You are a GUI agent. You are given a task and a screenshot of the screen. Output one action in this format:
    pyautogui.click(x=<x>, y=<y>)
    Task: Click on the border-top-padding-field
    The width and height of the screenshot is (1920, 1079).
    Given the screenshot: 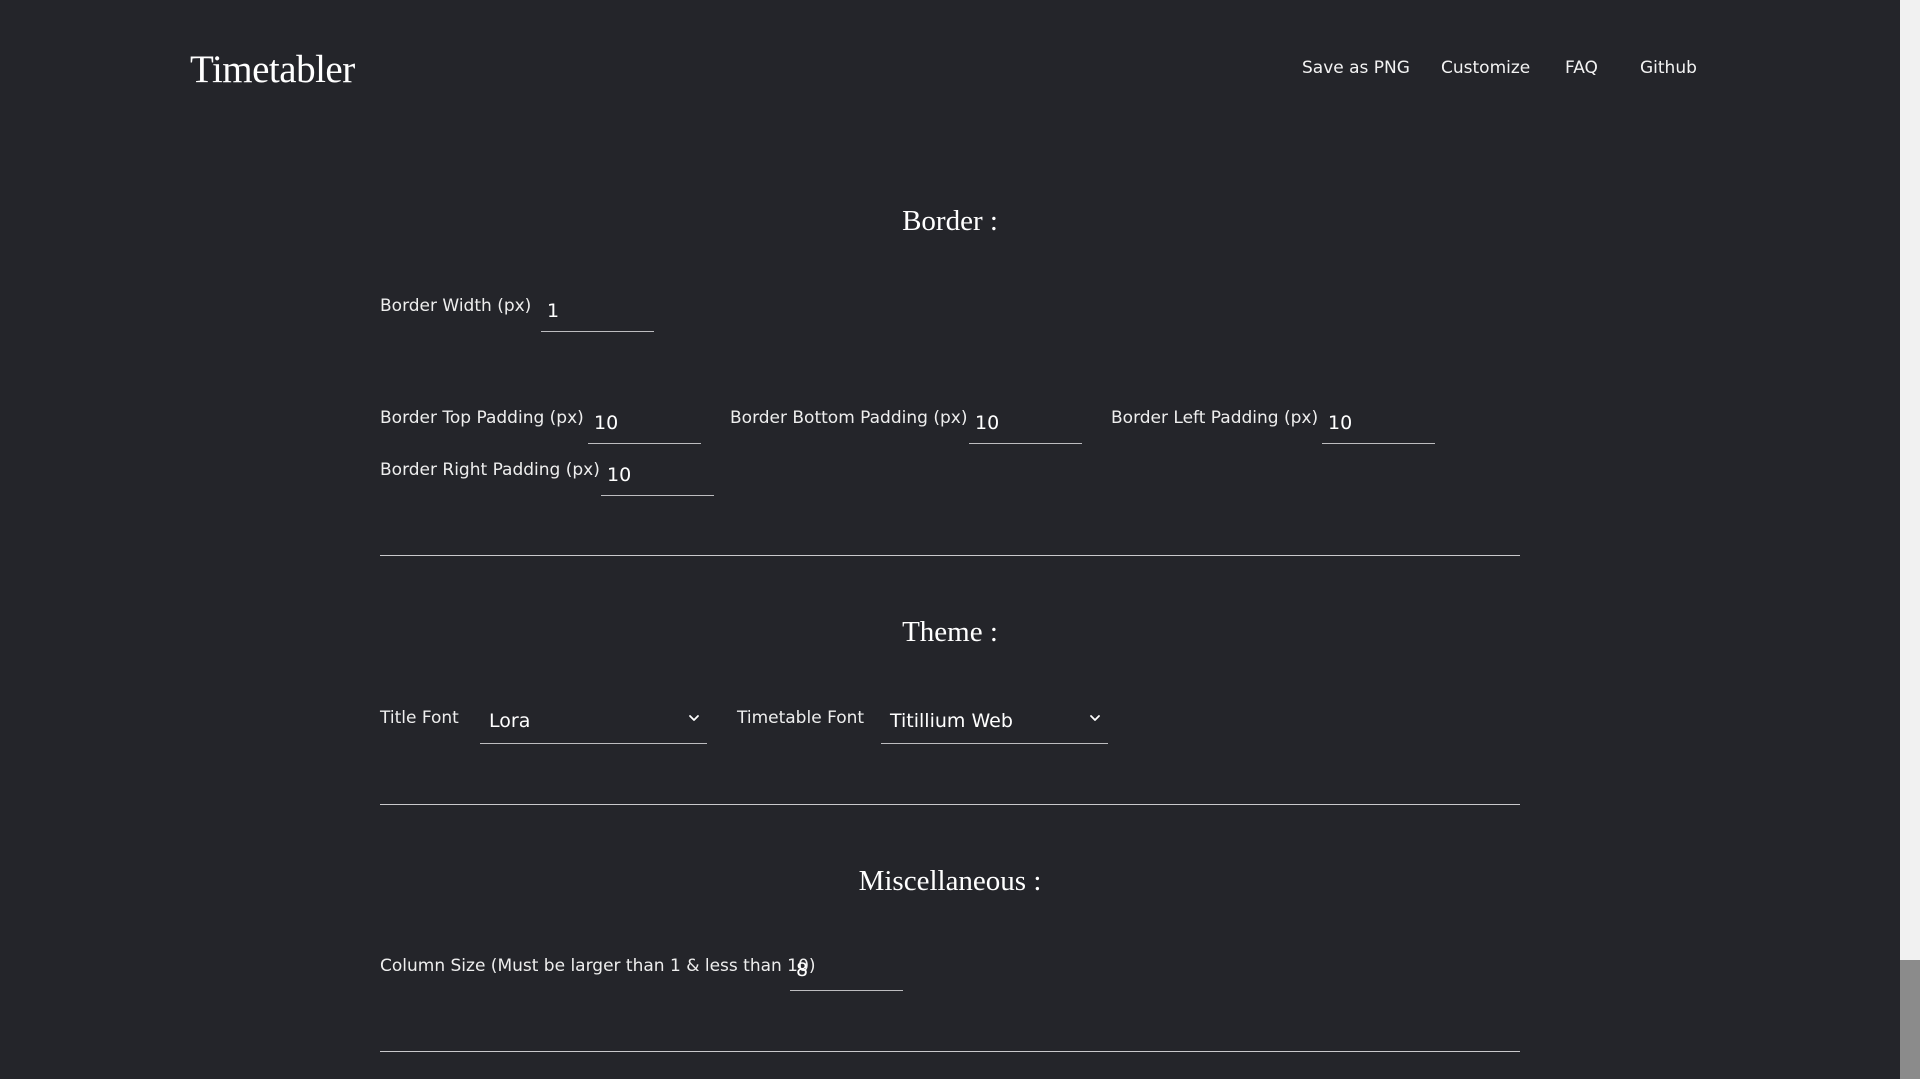 What is the action you would take?
    pyautogui.click(x=644, y=423)
    